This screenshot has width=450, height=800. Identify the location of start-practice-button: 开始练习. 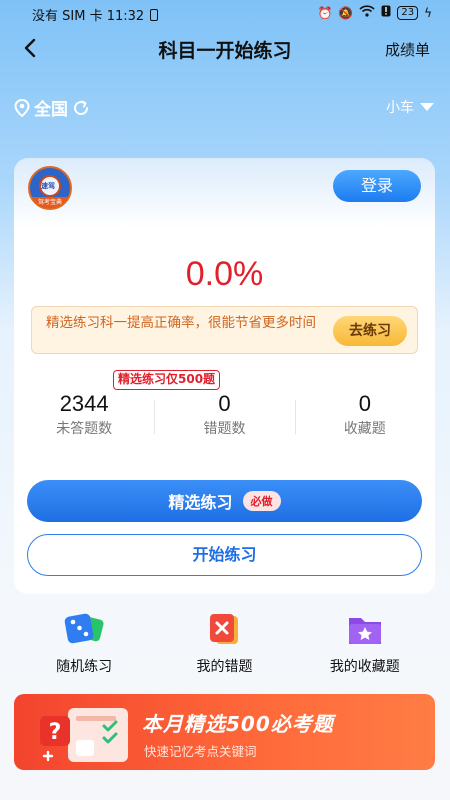
(224, 555).